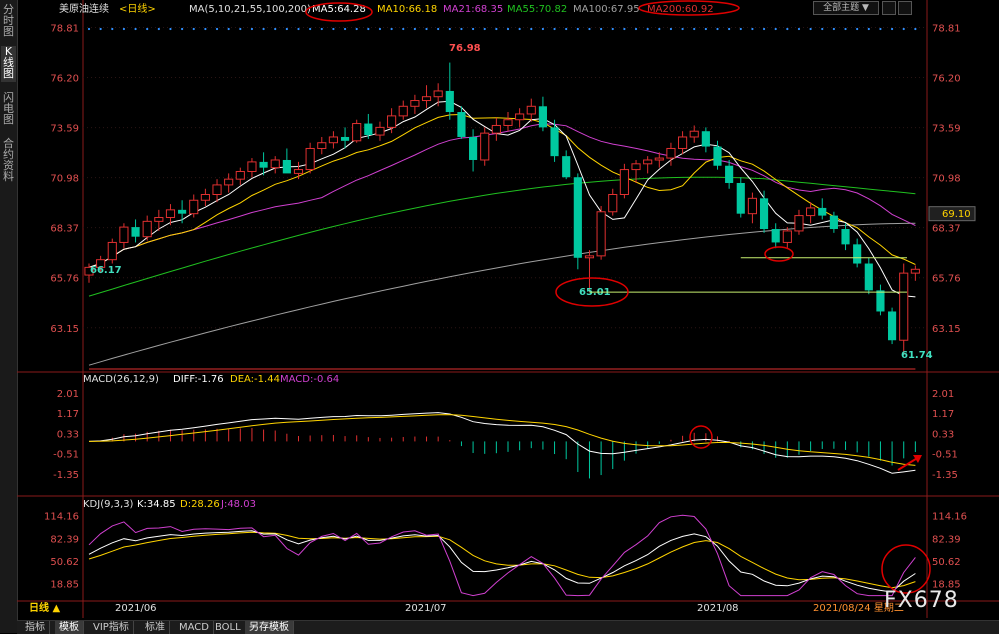 This screenshot has width=999, height=634. I want to click on indicator-tab-bar: 指标 模板 VIP指标 标准 MACD BOLL 另存模板, so click(508, 627).